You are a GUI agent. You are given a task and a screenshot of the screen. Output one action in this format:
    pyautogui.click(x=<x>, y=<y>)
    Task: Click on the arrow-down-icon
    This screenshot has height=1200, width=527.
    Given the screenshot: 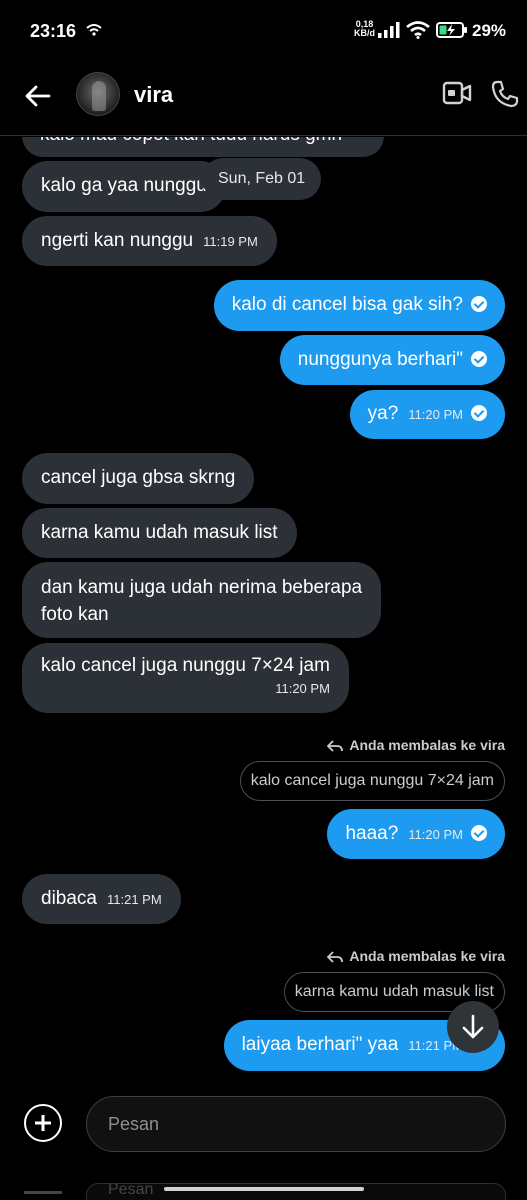 What is the action you would take?
    pyautogui.click(x=473, y=1026)
    